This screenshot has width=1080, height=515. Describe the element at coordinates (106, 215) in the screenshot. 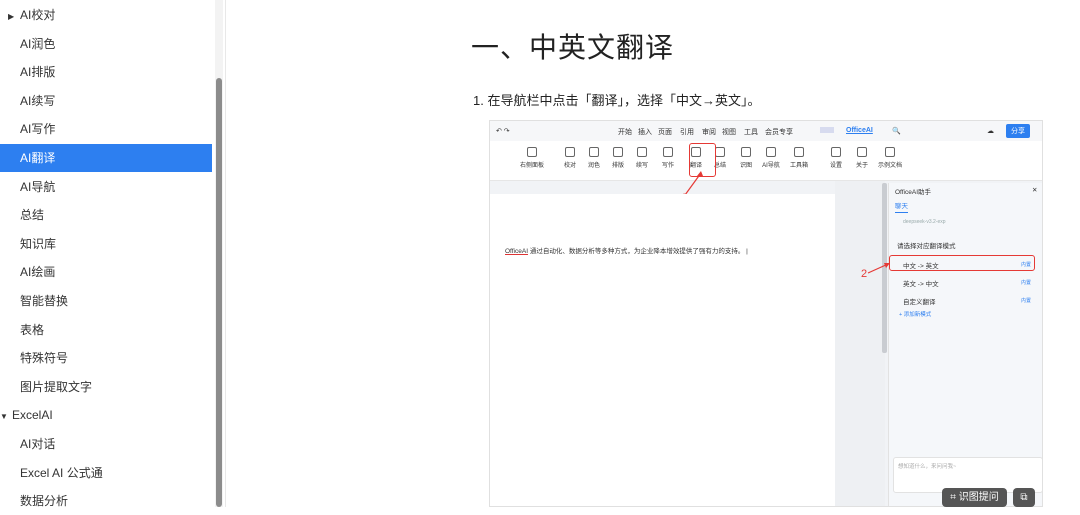

I see `sidebar-item: 总结` at that location.